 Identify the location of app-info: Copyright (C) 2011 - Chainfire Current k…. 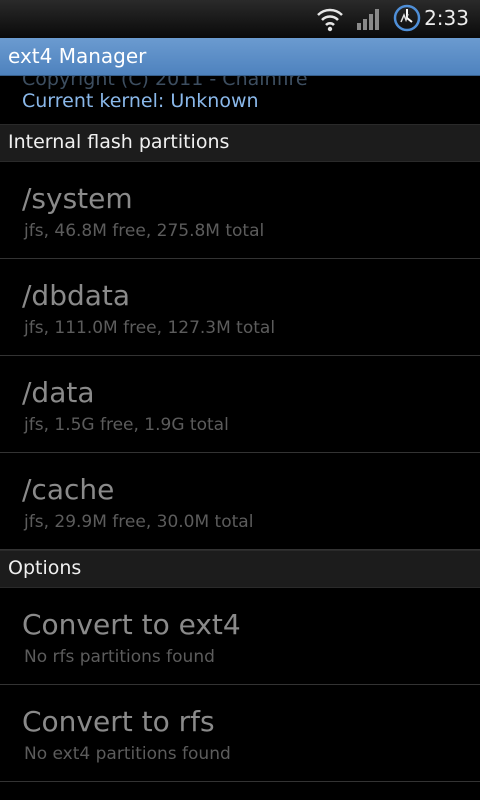
(240, 100).